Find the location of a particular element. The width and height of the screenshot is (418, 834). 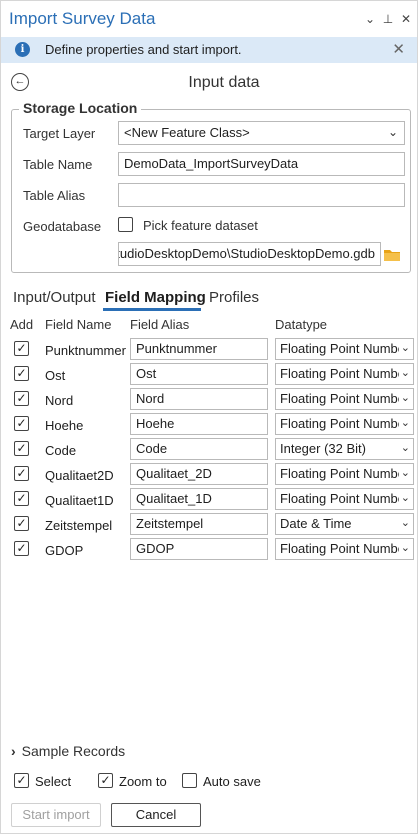

storage-location-legend: Storage Location is located at coordinates (80, 108).